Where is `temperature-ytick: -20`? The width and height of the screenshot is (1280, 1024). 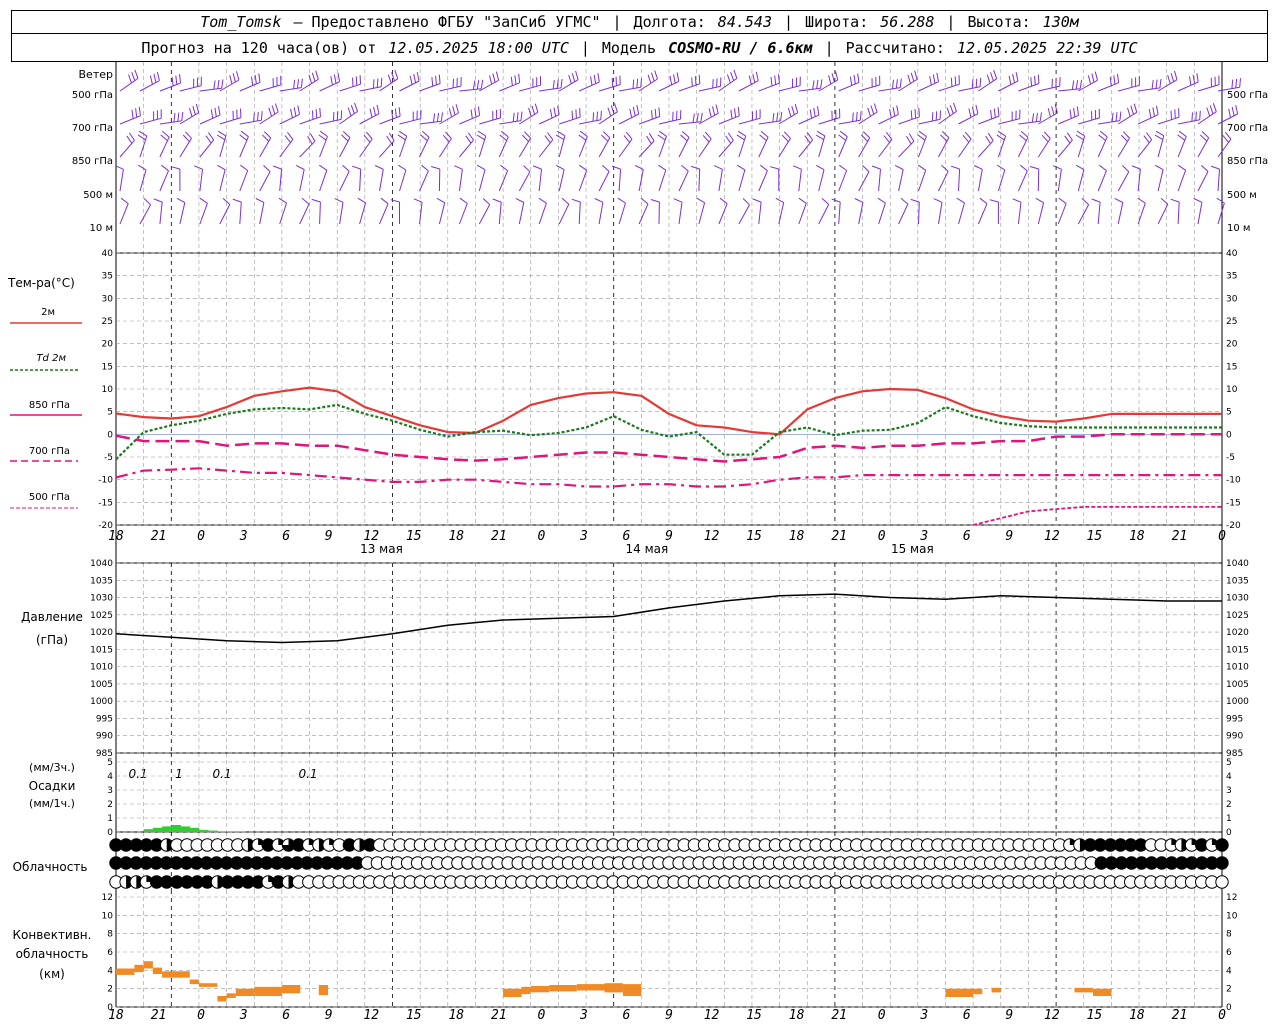 temperature-ytick: -20 is located at coordinates (105, 526).